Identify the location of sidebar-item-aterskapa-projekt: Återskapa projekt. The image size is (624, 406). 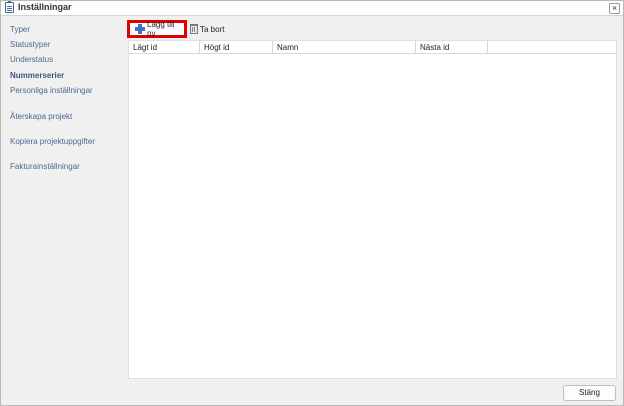
(41, 116).